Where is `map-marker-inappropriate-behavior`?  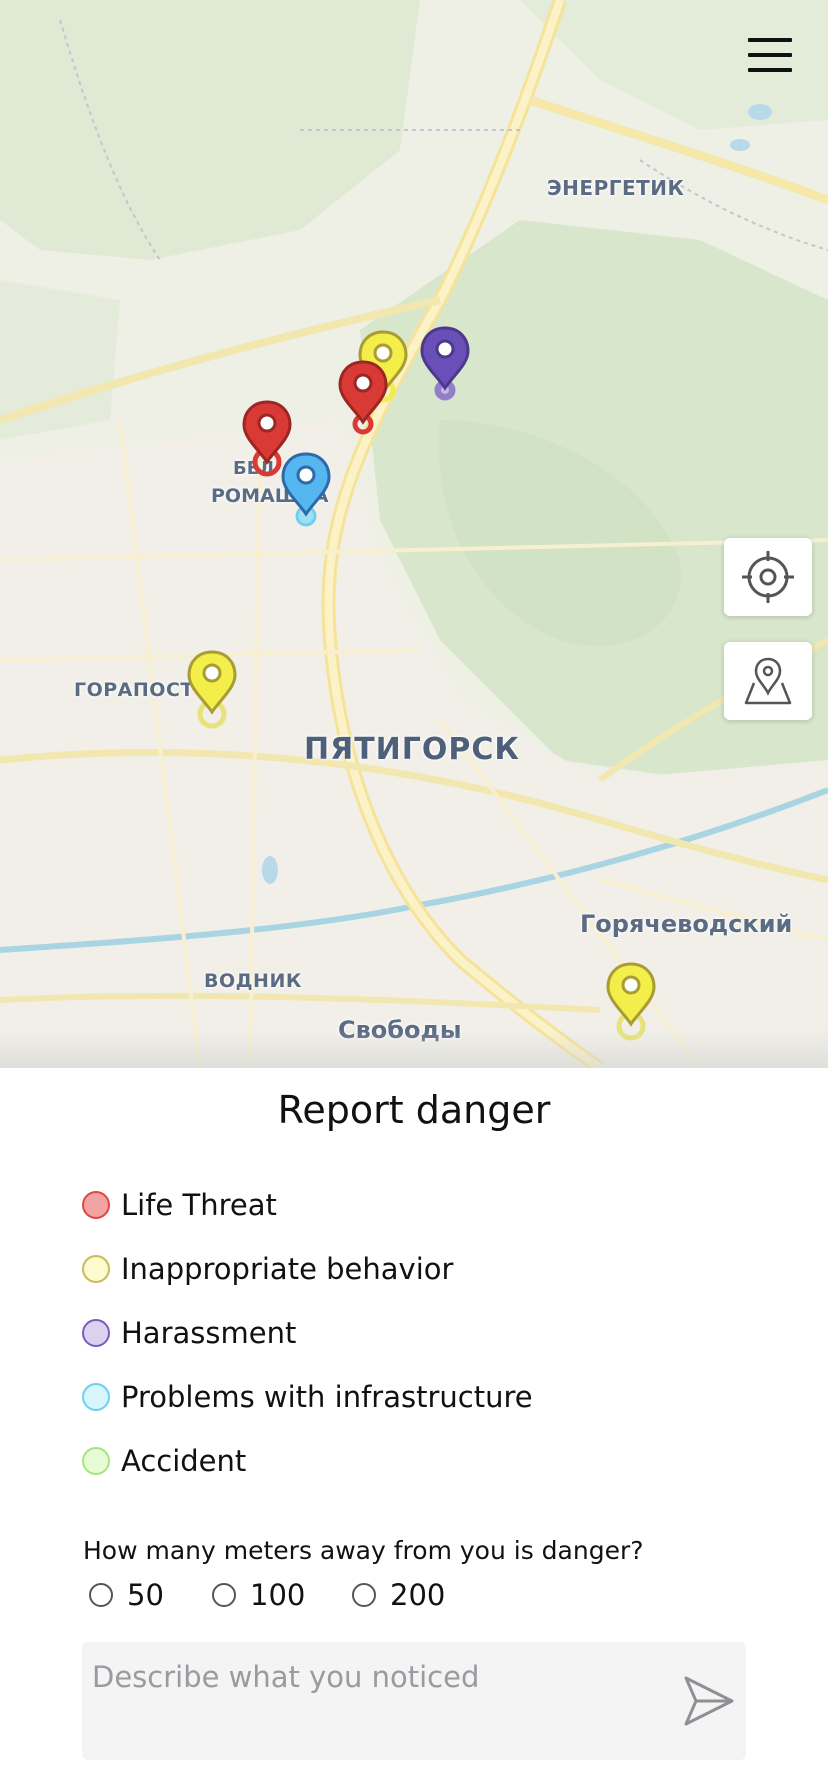 map-marker-inappropriate-behavior is located at coordinates (212, 691).